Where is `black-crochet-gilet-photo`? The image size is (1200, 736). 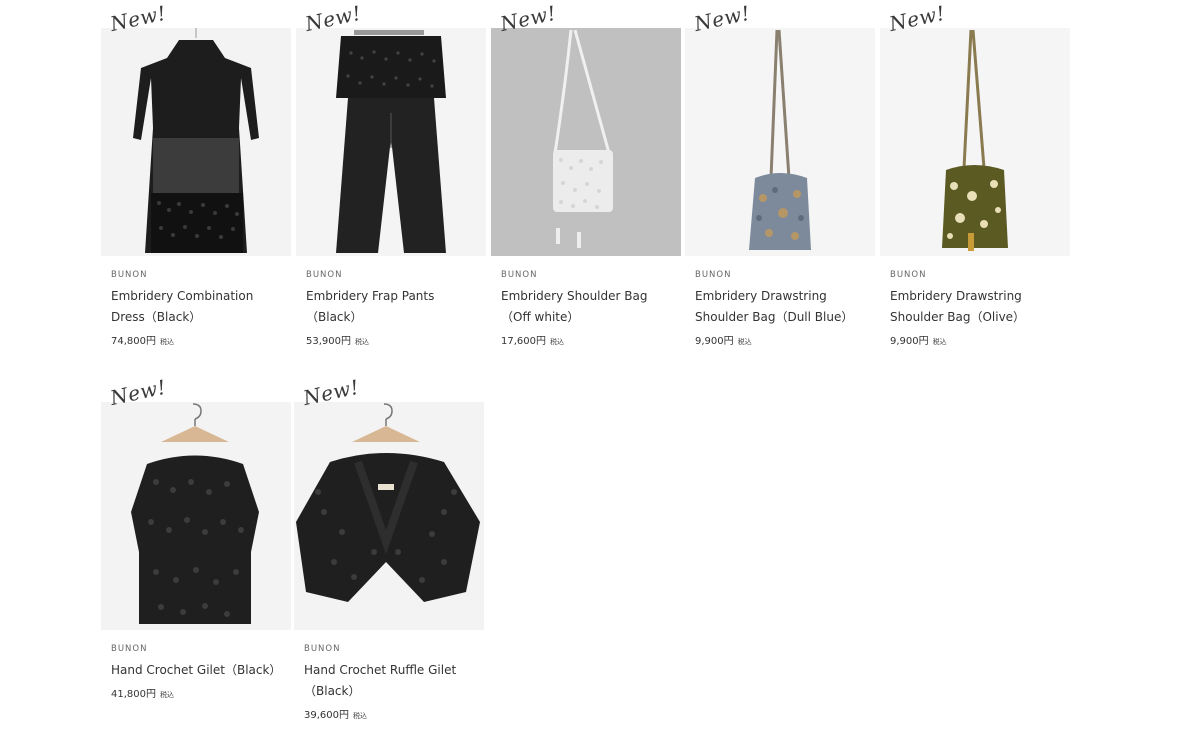
black-crochet-gilet-photo is located at coordinates (196, 516).